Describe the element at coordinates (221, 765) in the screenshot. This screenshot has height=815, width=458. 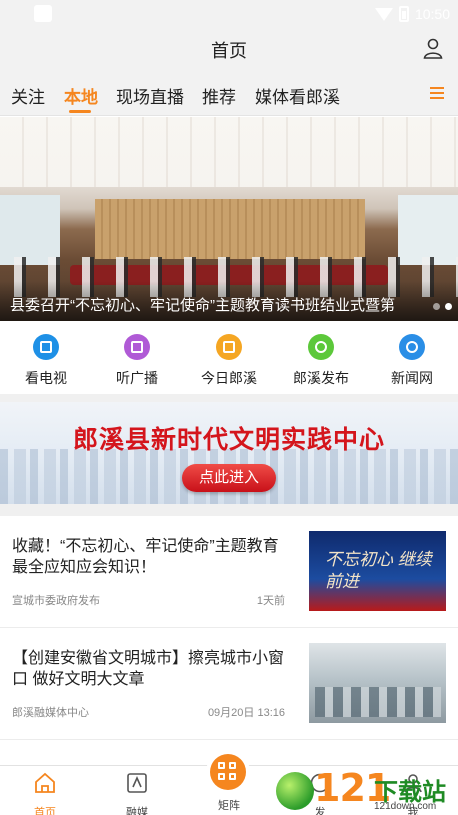
I see `matrix-icon` at that location.